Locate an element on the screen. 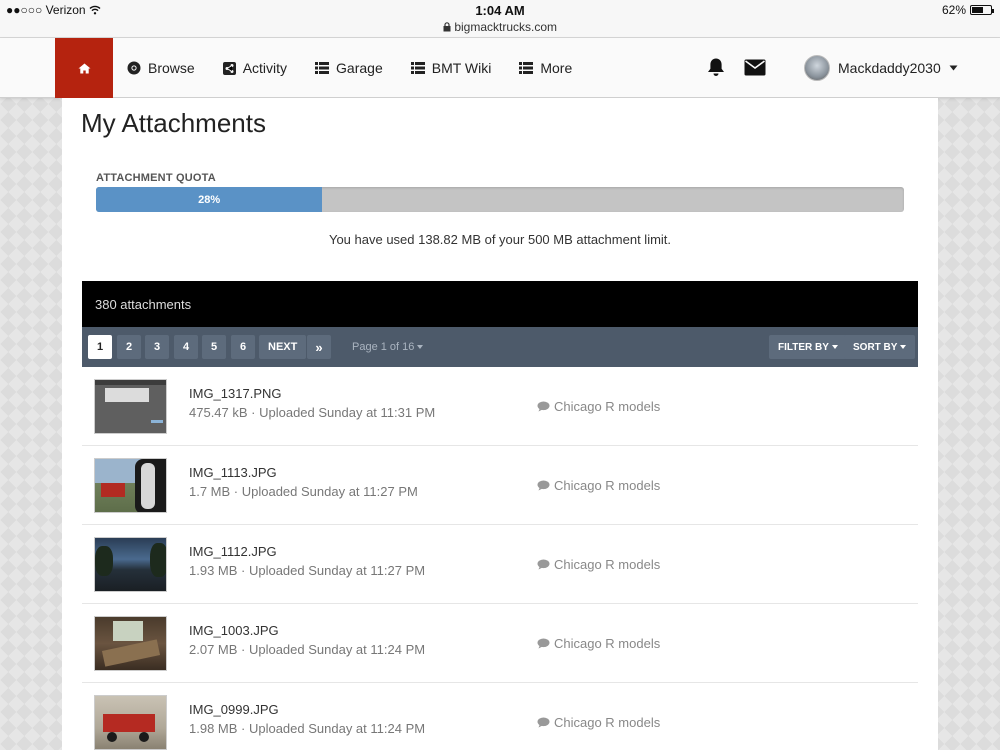 The width and height of the screenshot is (1000, 750). compass-icon is located at coordinates (134, 68).